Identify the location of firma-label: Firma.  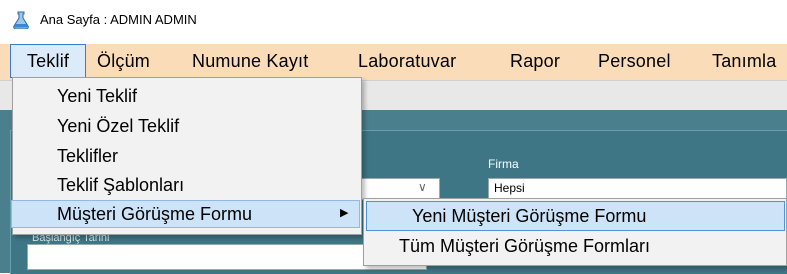
(503, 164).